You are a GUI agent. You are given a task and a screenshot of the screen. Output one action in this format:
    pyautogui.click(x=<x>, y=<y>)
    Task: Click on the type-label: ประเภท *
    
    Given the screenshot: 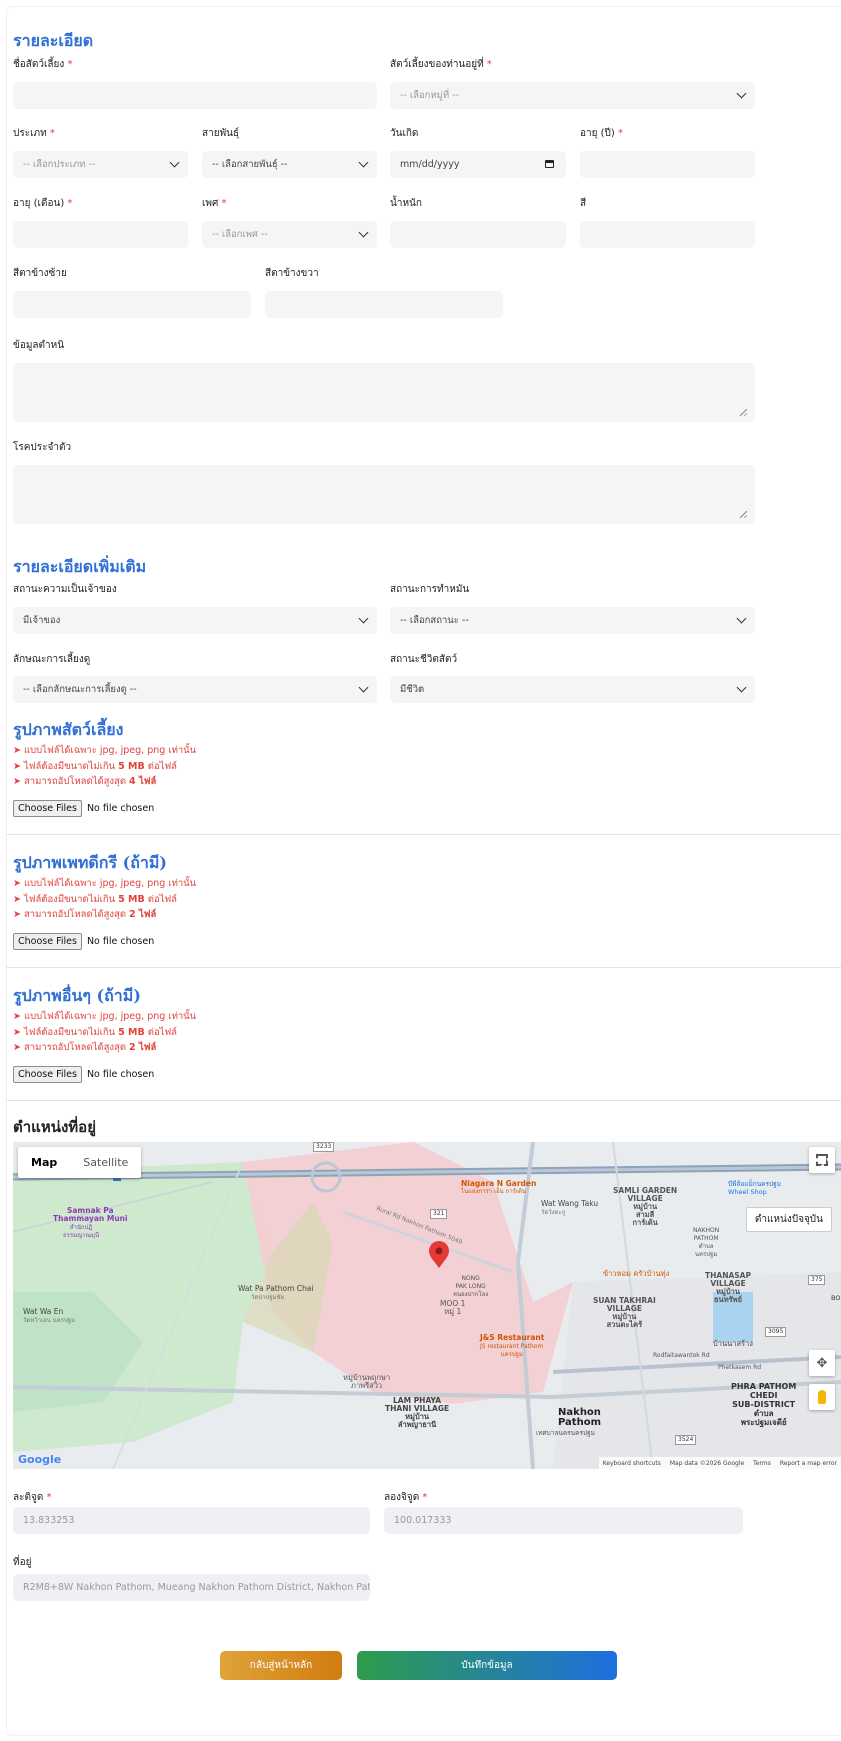 What is the action you would take?
    pyautogui.click(x=34, y=133)
    